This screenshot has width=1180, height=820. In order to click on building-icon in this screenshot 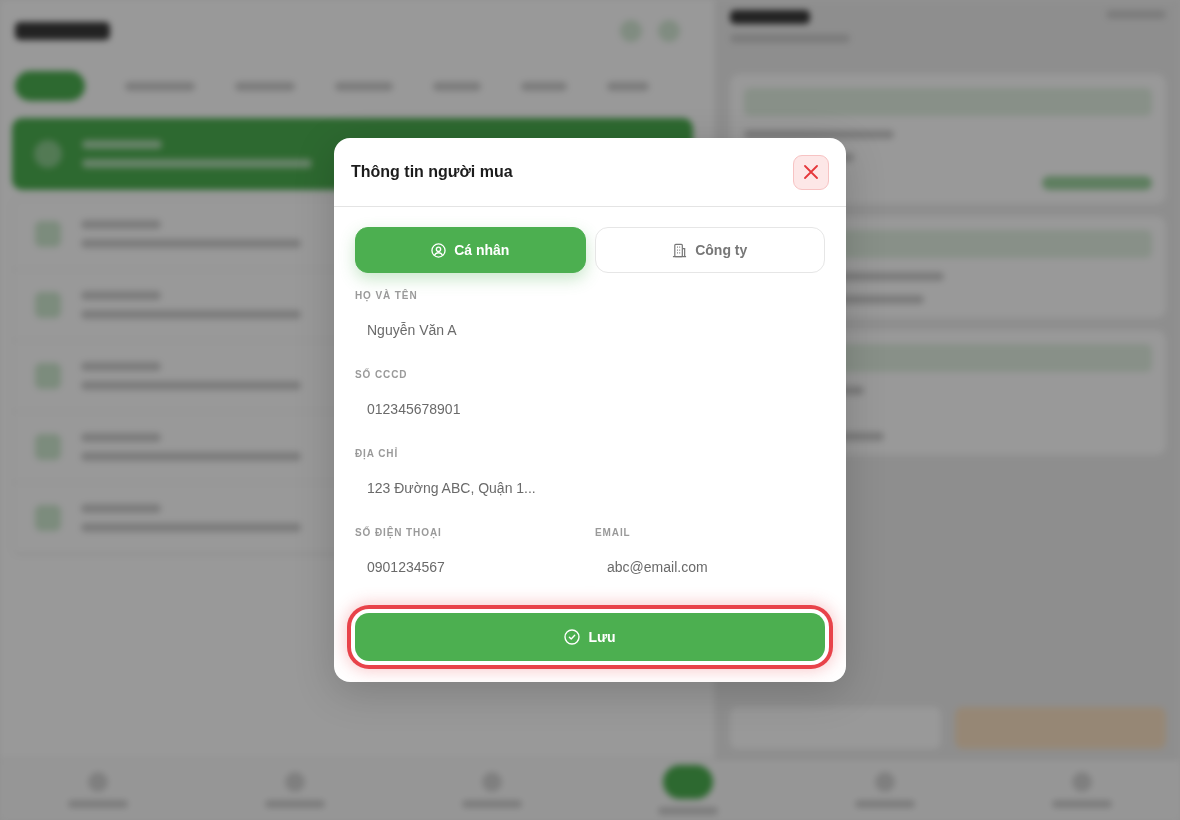, I will do `click(680, 250)`.